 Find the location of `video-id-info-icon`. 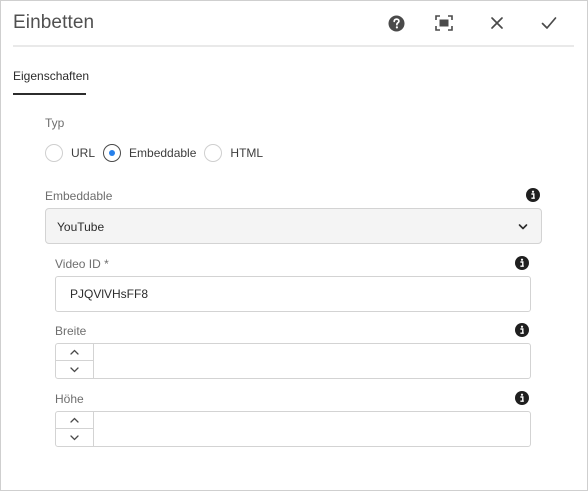

video-id-info-icon is located at coordinates (522, 263).